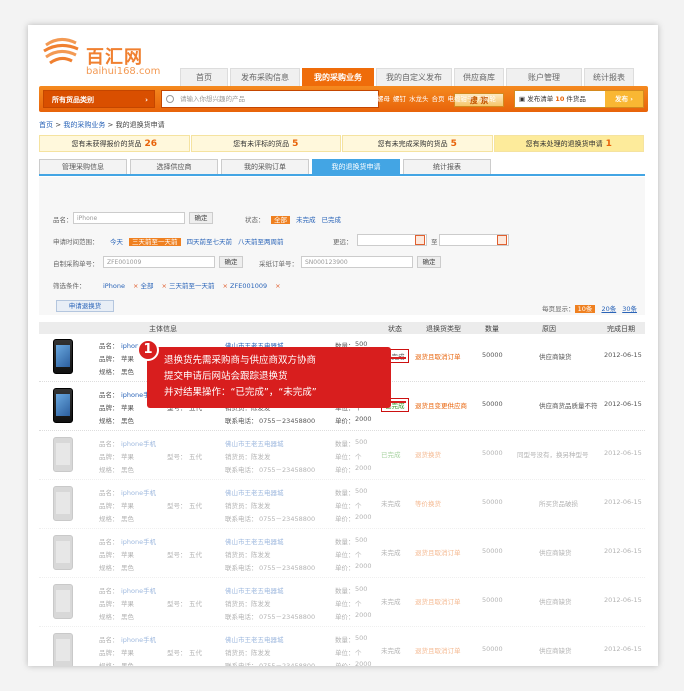  What do you see at coordinates (623, 355) in the screenshot?
I see `date-cell: 2012-06-15` at bounding box center [623, 355].